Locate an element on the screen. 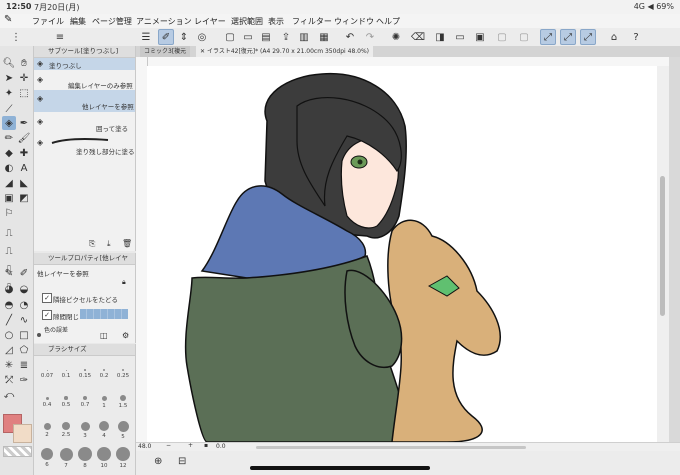  brush-size-option: 6 is located at coordinates (47, 456).